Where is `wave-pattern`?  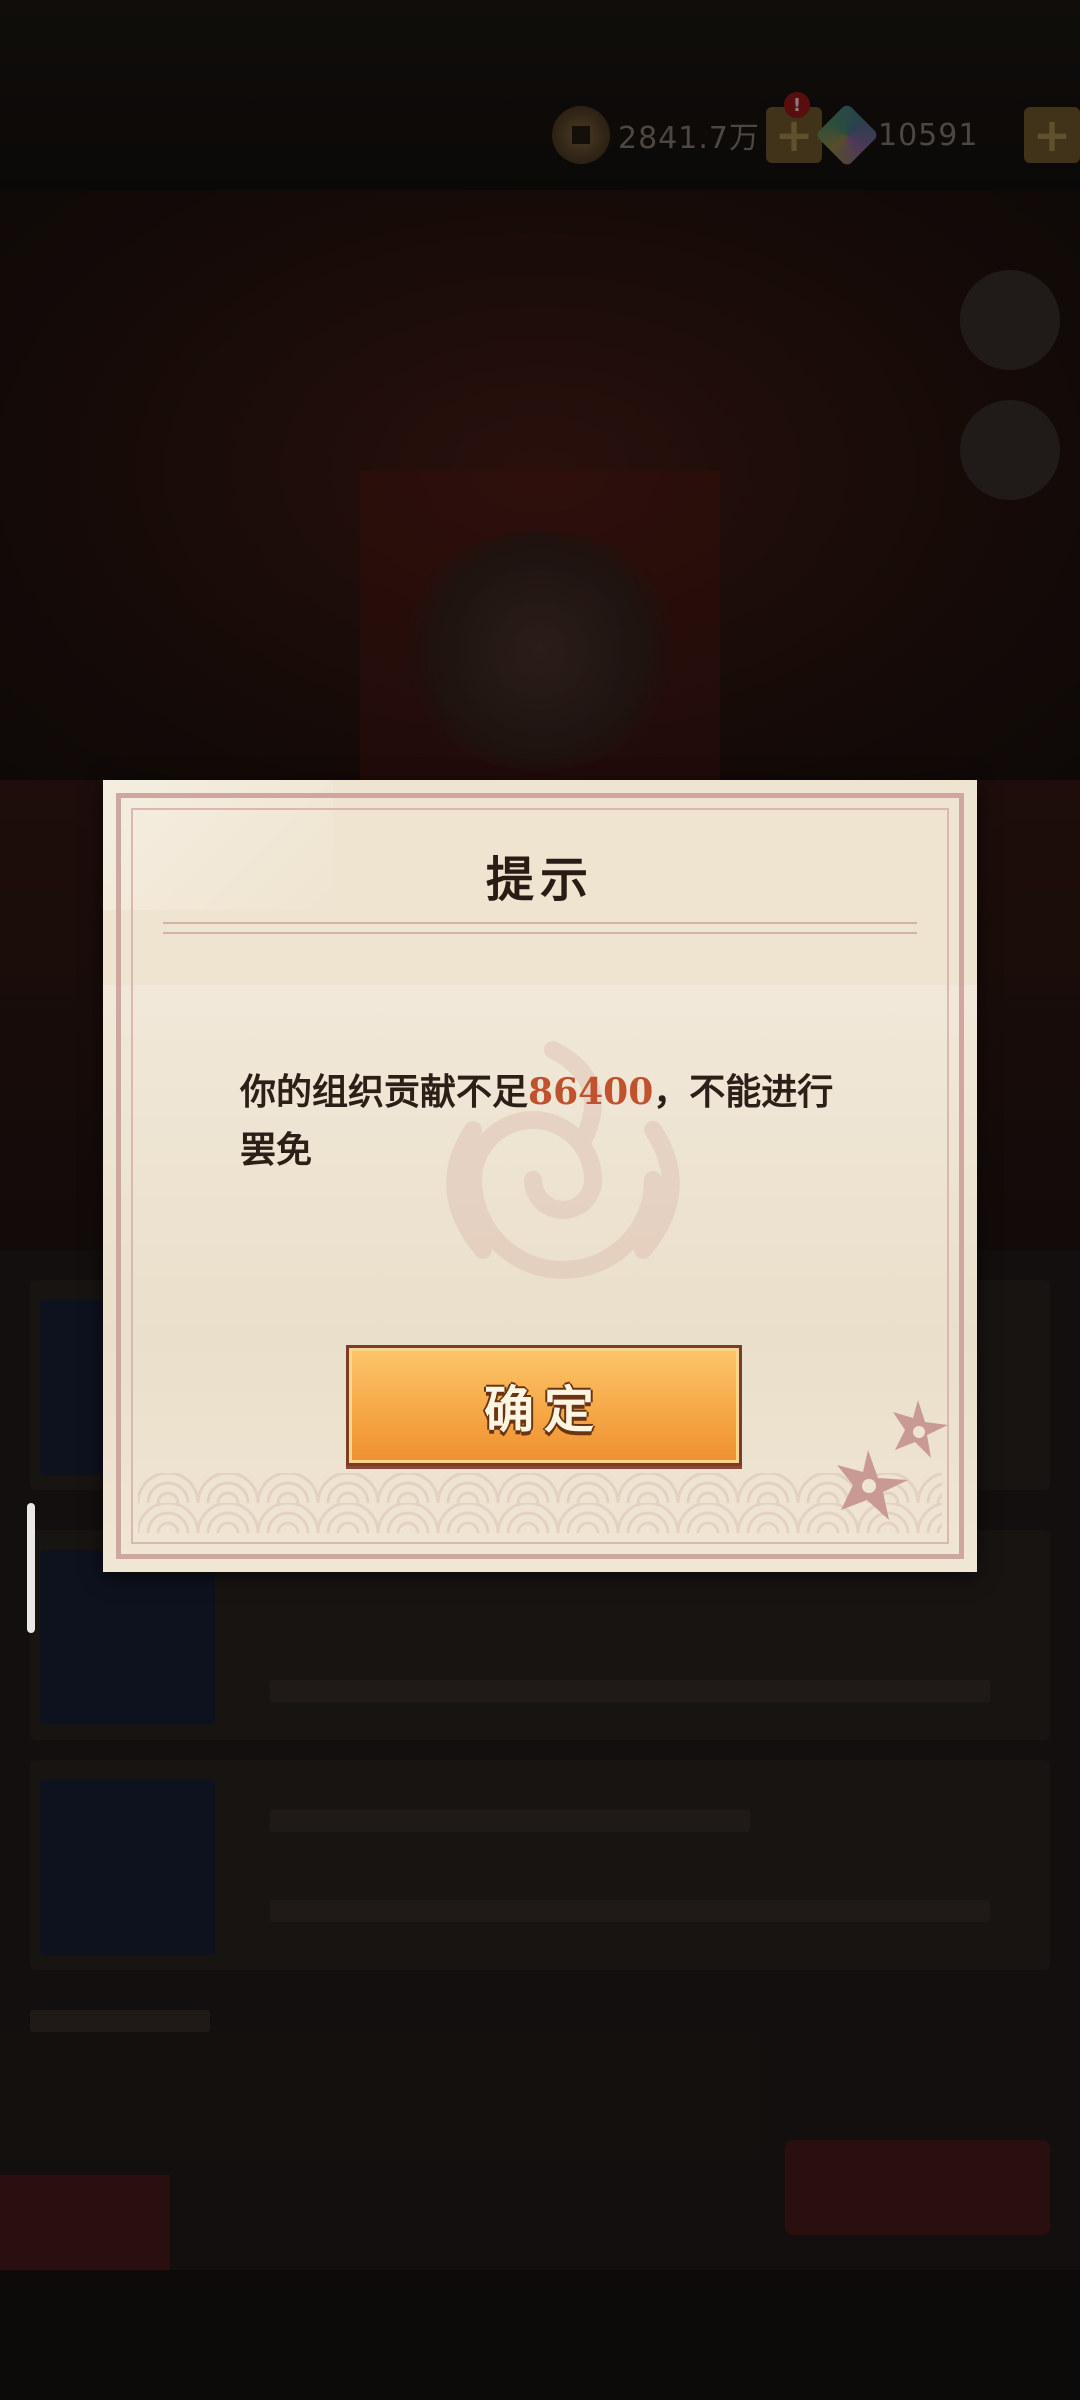 wave-pattern is located at coordinates (540, 1503).